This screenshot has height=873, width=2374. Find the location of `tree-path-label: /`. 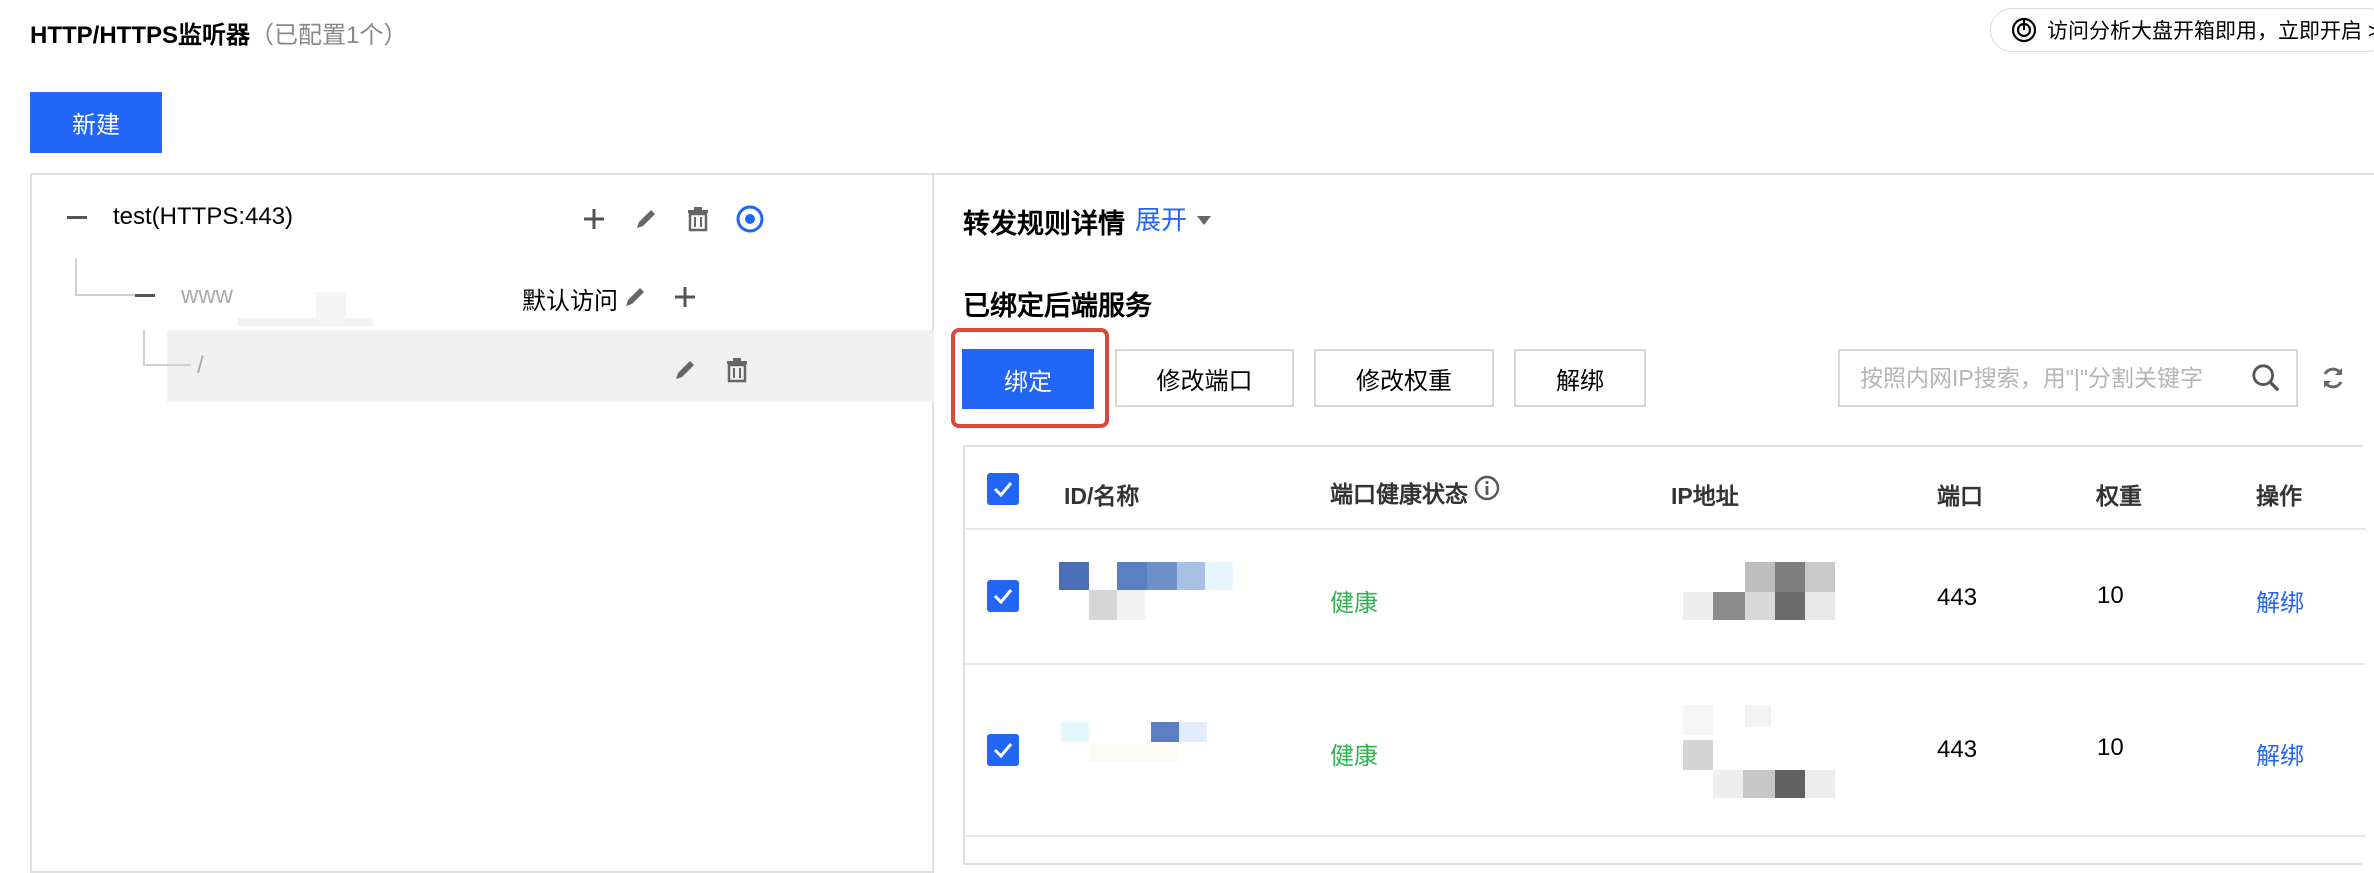

tree-path-label: / is located at coordinates (200, 366).